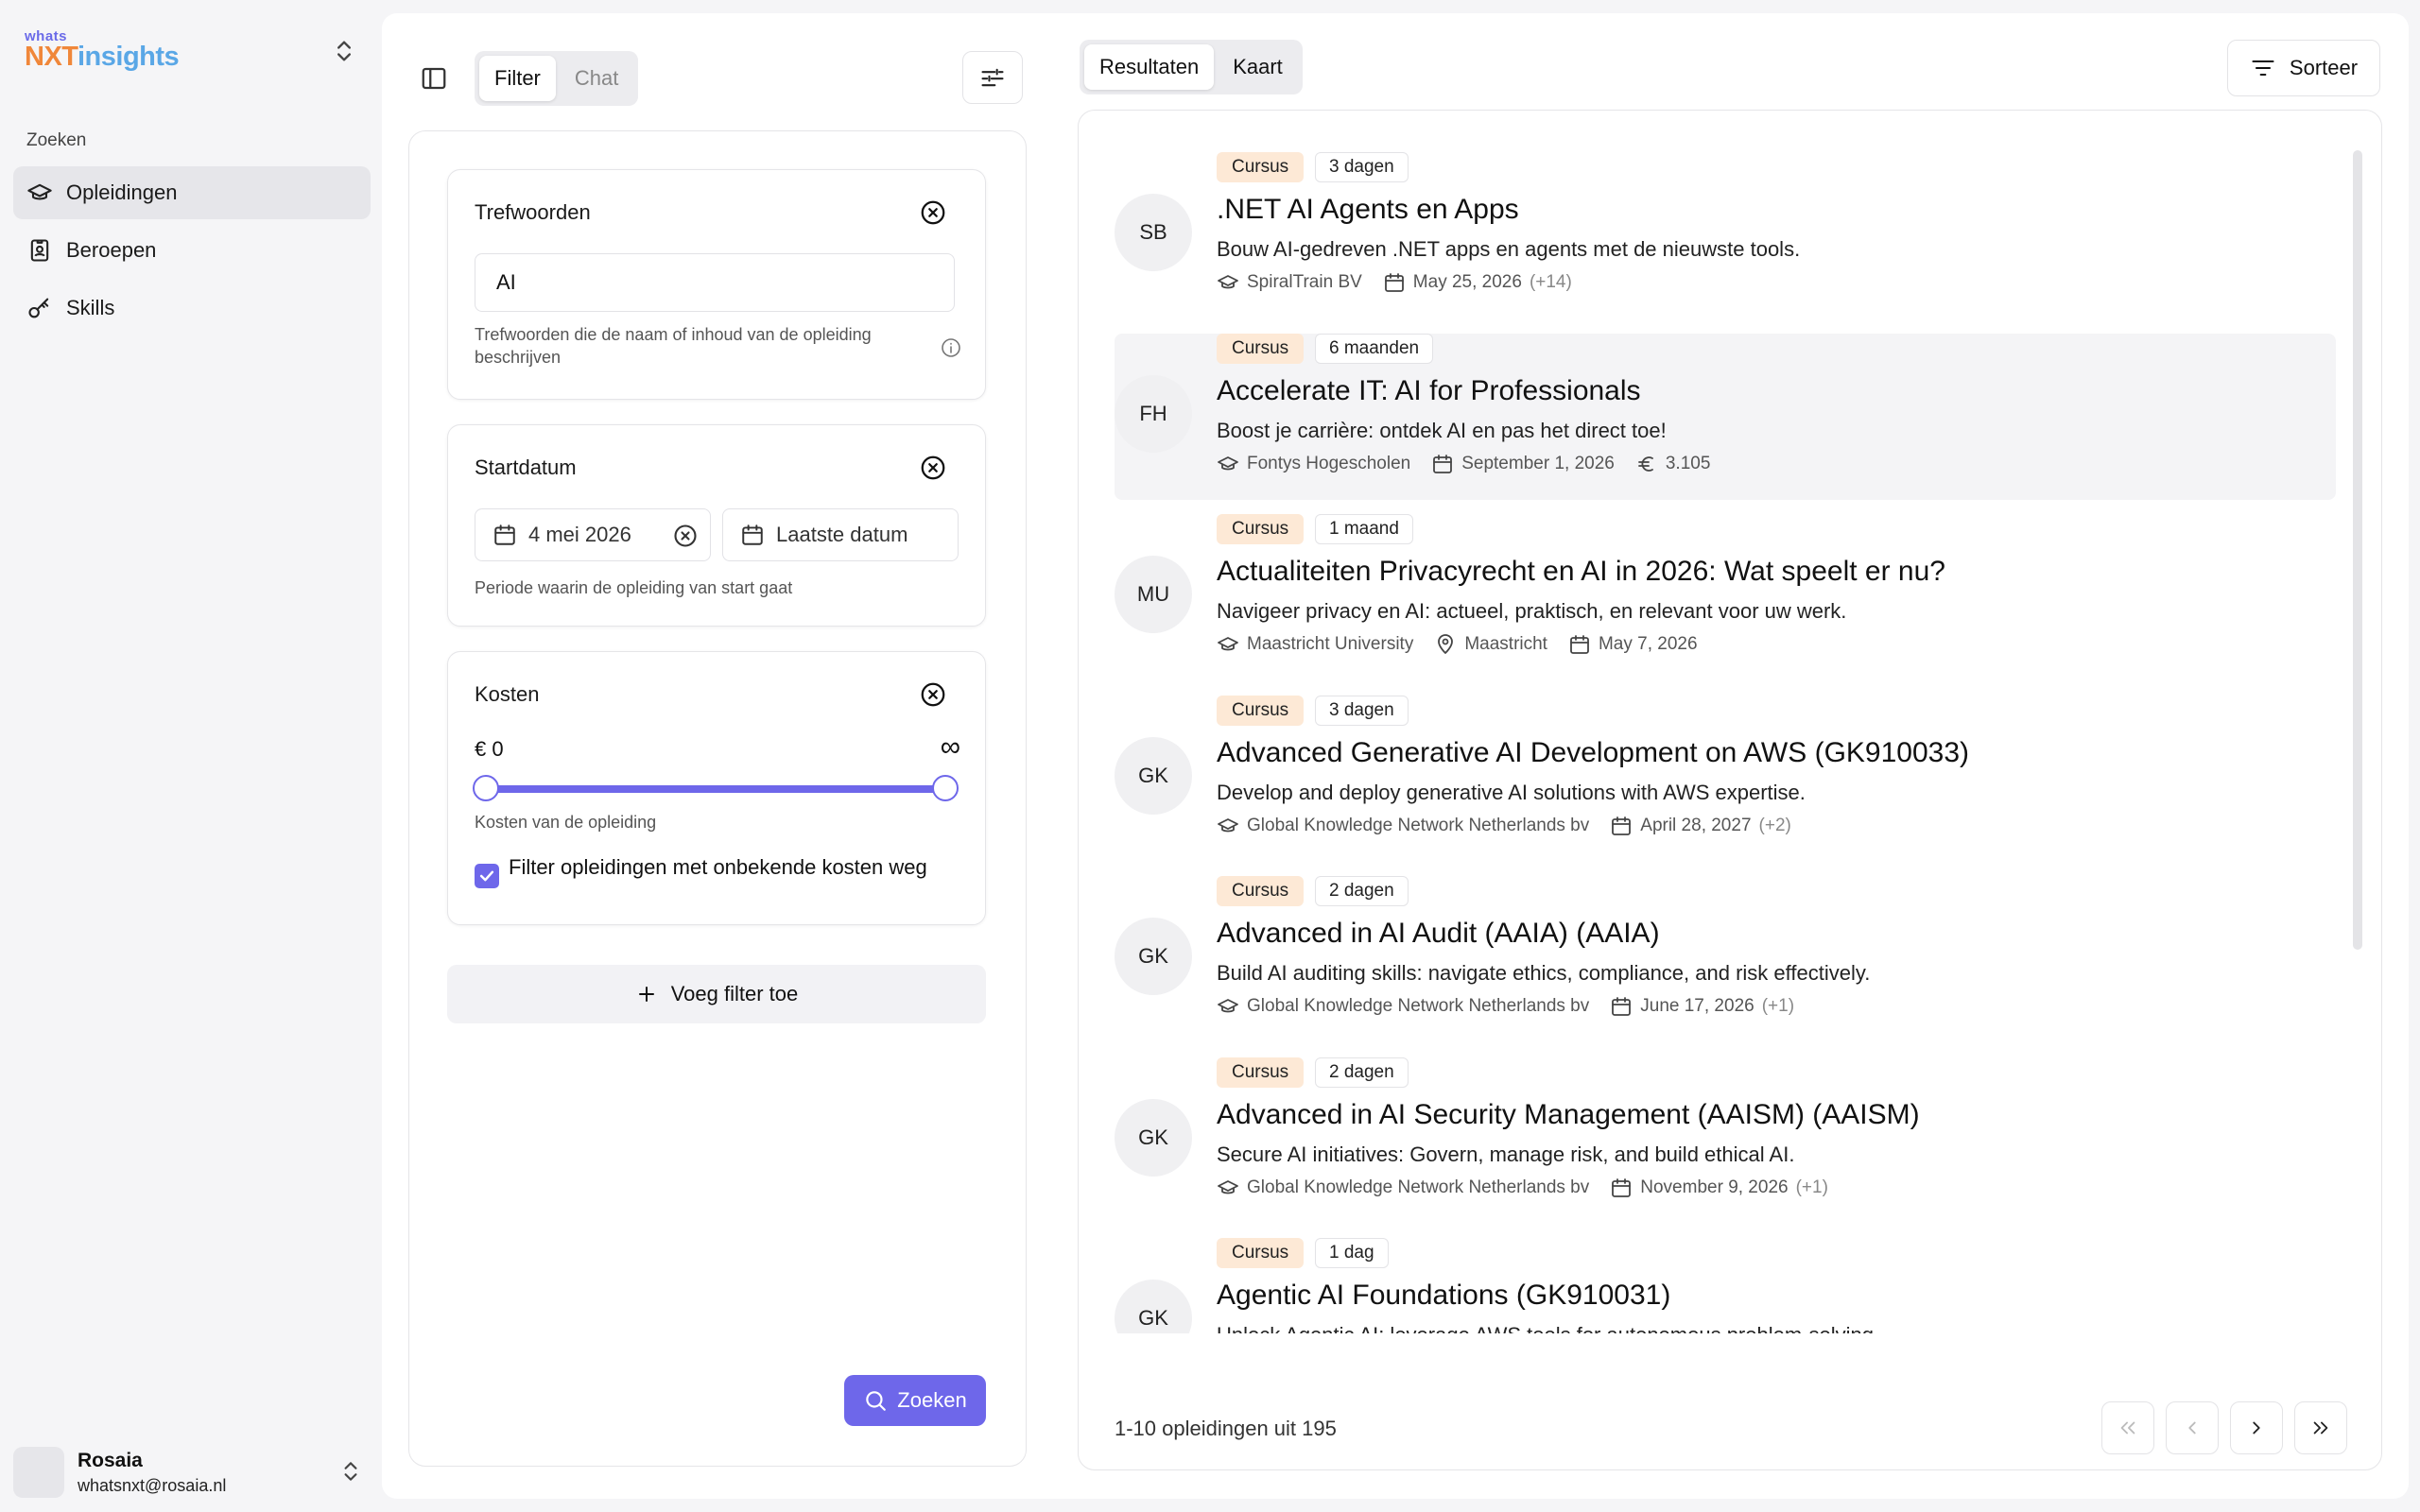 The width and height of the screenshot is (2420, 1512). I want to click on cost-slider-max-handle, so click(945, 788).